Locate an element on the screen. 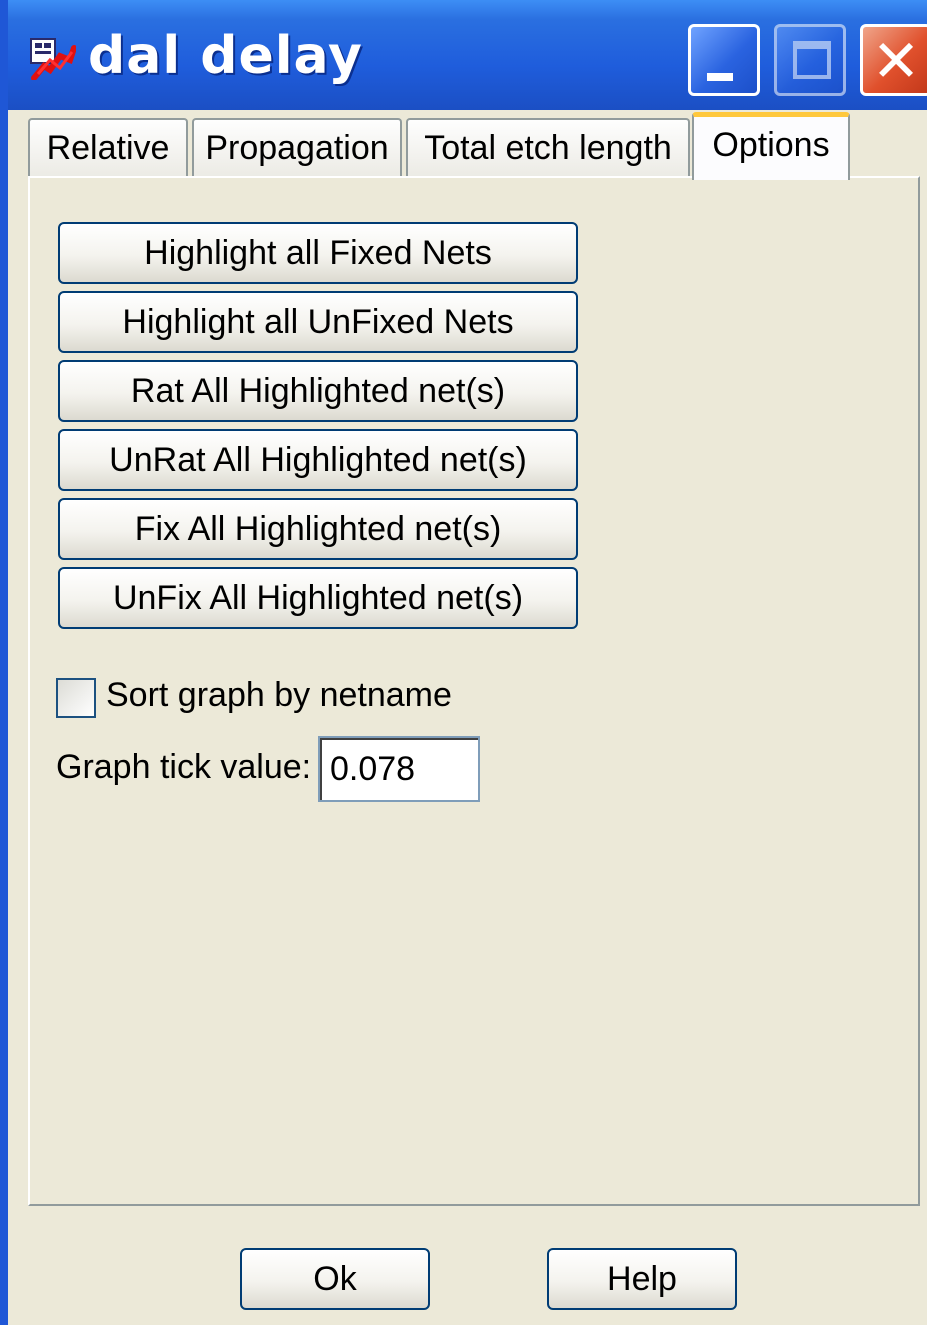 The width and height of the screenshot is (933, 1325). ok-button: Ok is located at coordinates (335, 1279).